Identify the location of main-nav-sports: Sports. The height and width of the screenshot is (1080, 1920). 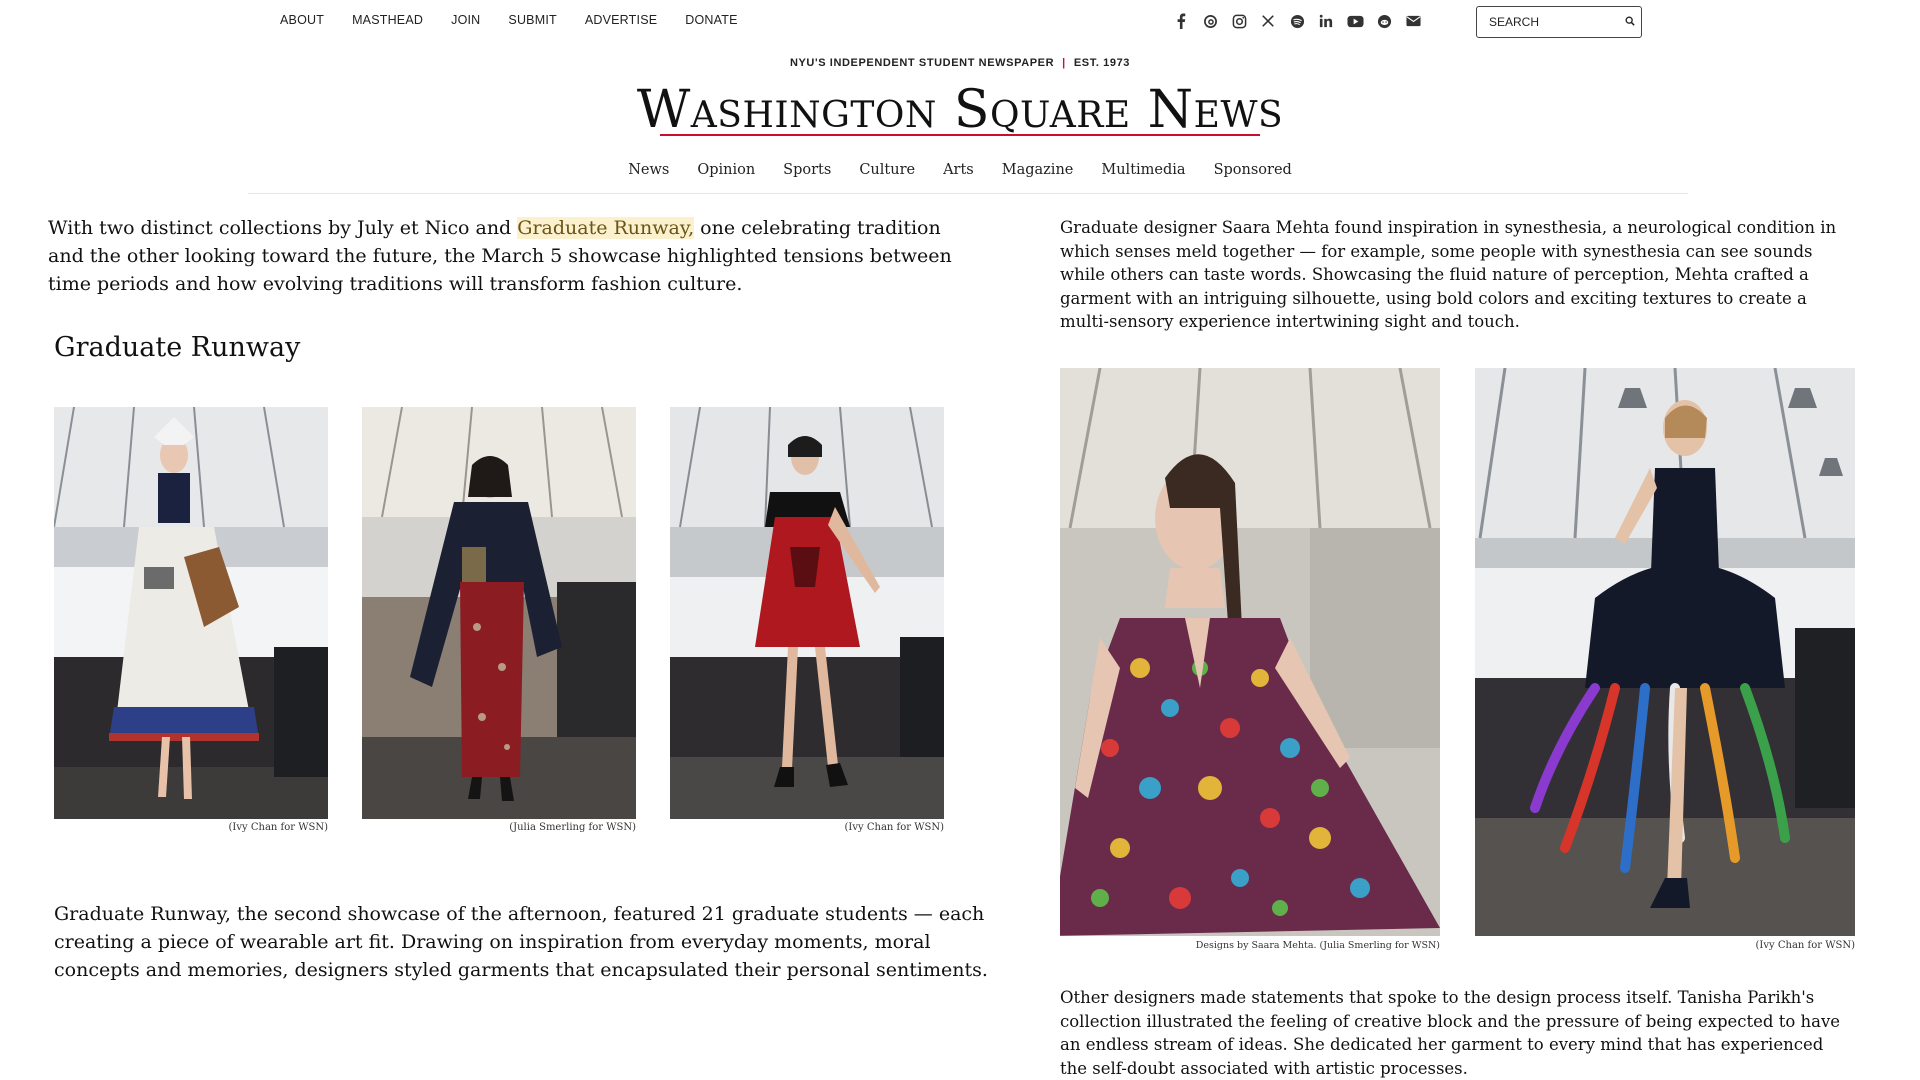
(807, 170).